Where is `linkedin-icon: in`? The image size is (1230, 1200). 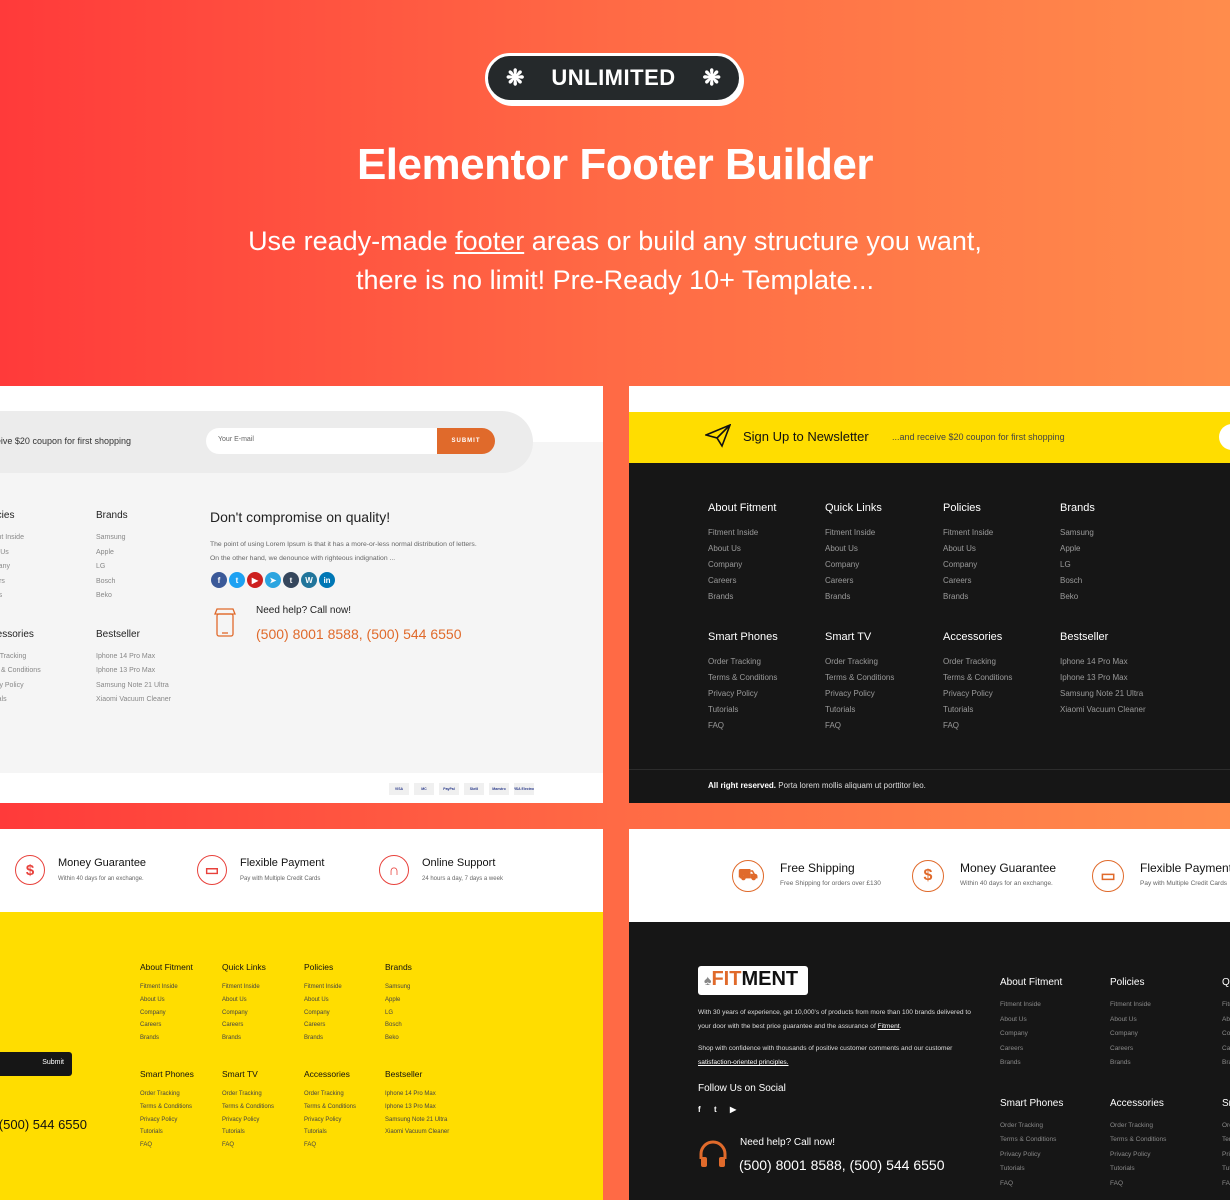 linkedin-icon: in is located at coordinates (327, 580).